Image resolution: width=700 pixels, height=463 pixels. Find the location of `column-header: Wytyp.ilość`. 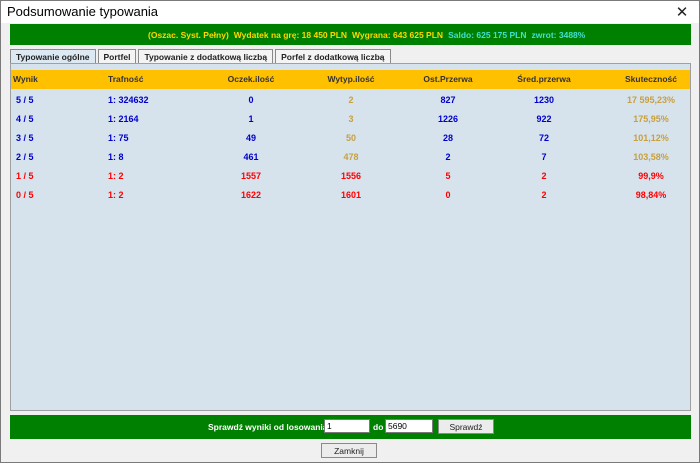

column-header: Wytyp.ilość is located at coordinates (351, 79).